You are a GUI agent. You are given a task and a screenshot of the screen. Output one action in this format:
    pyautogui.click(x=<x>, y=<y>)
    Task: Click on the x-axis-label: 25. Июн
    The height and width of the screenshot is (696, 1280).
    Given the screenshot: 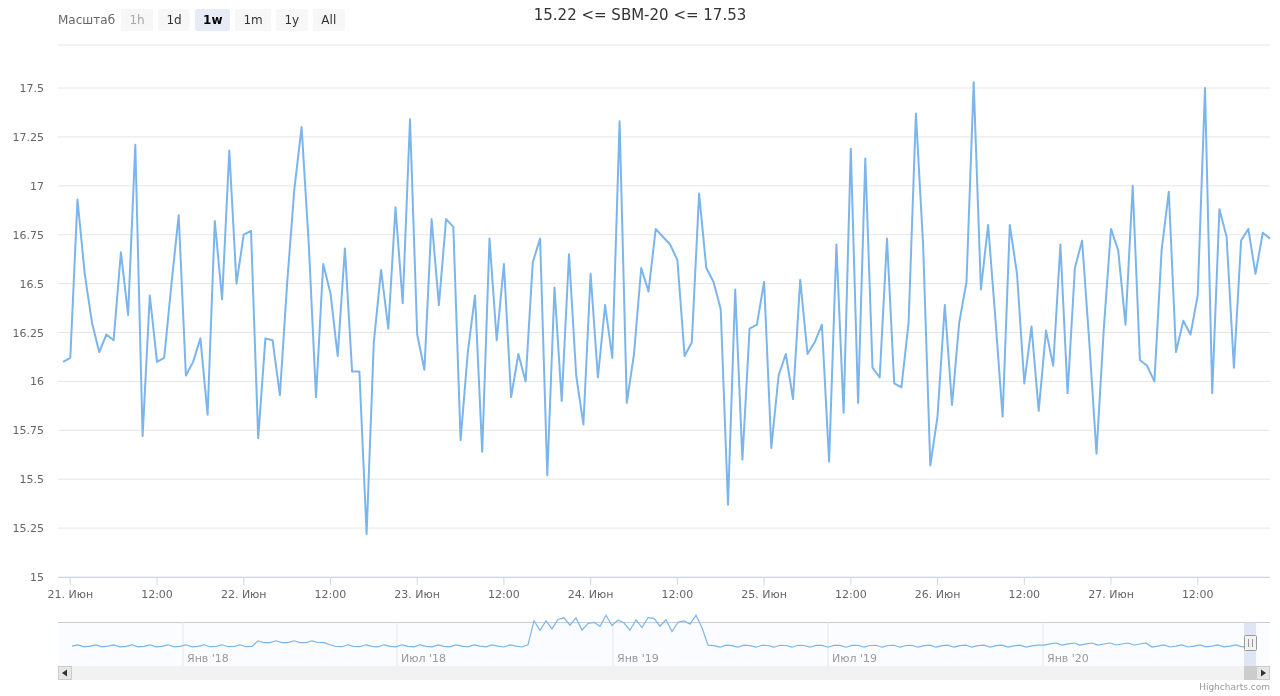 What is the action you would take?
    pyautogui.click(x=764, y=594)
    